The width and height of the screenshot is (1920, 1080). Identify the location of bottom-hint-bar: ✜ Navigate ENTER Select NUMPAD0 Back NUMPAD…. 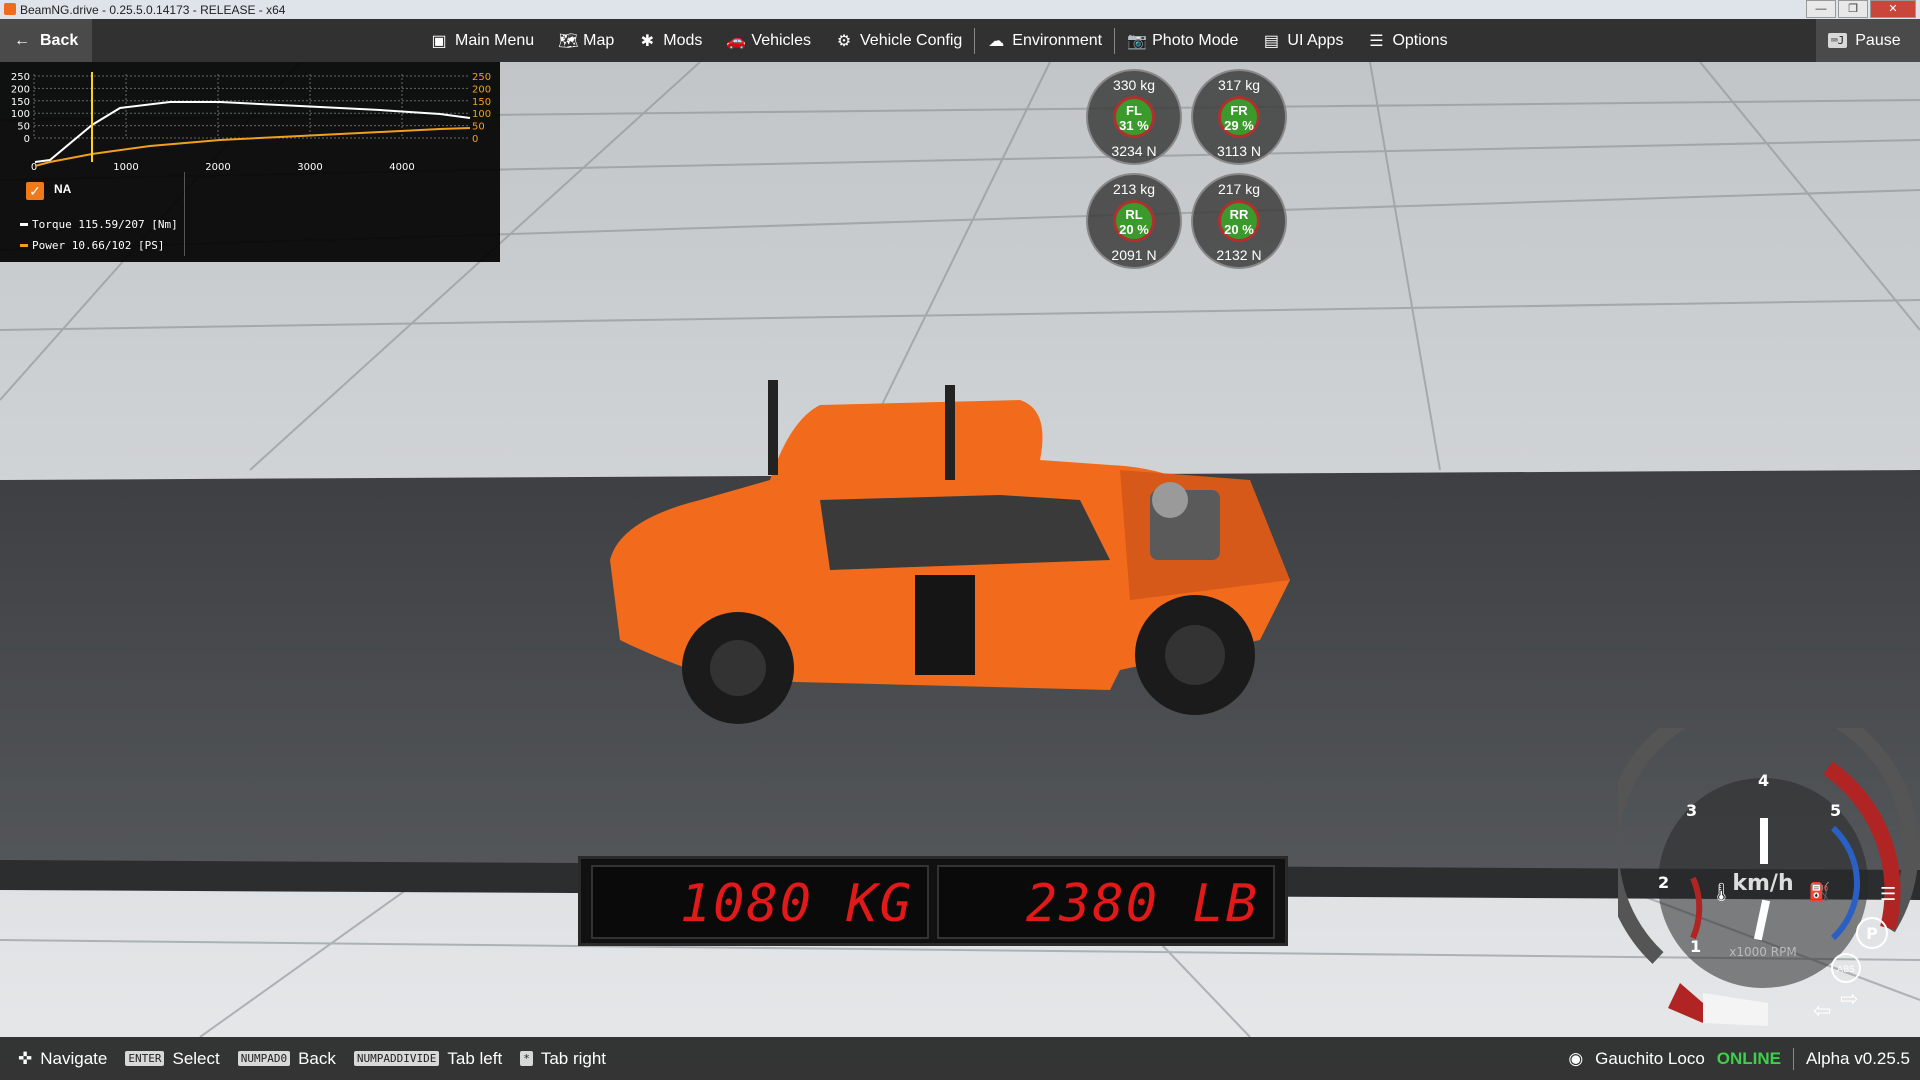
(960, 1058).